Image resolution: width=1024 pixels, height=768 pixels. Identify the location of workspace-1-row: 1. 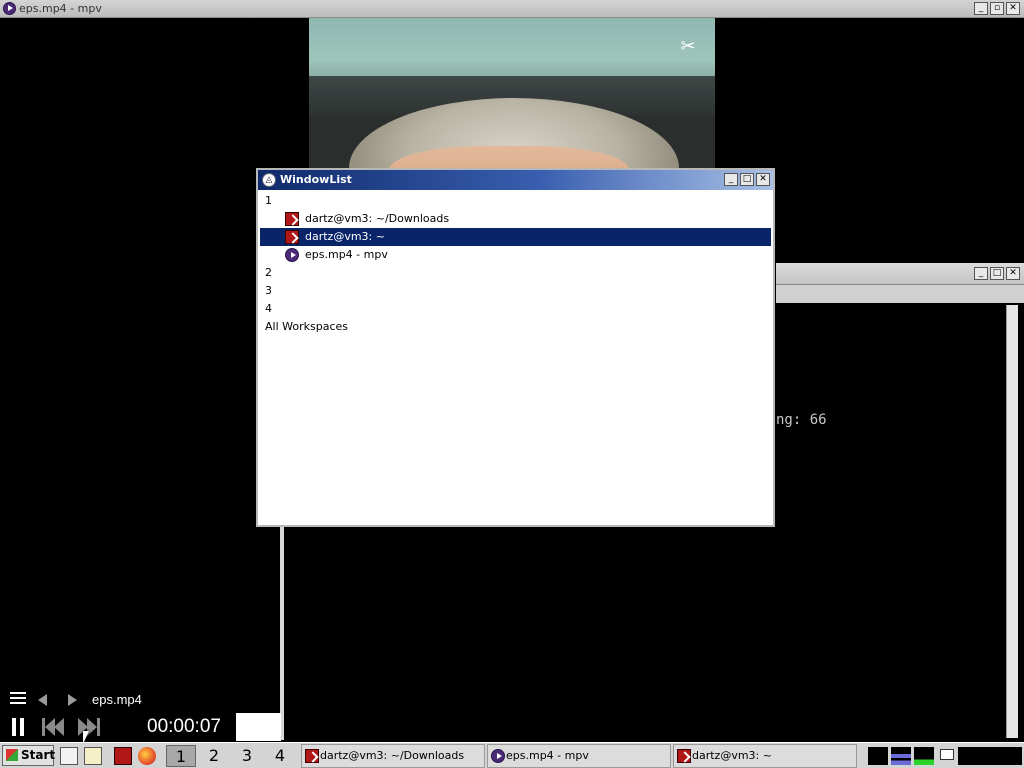
(515, 201).